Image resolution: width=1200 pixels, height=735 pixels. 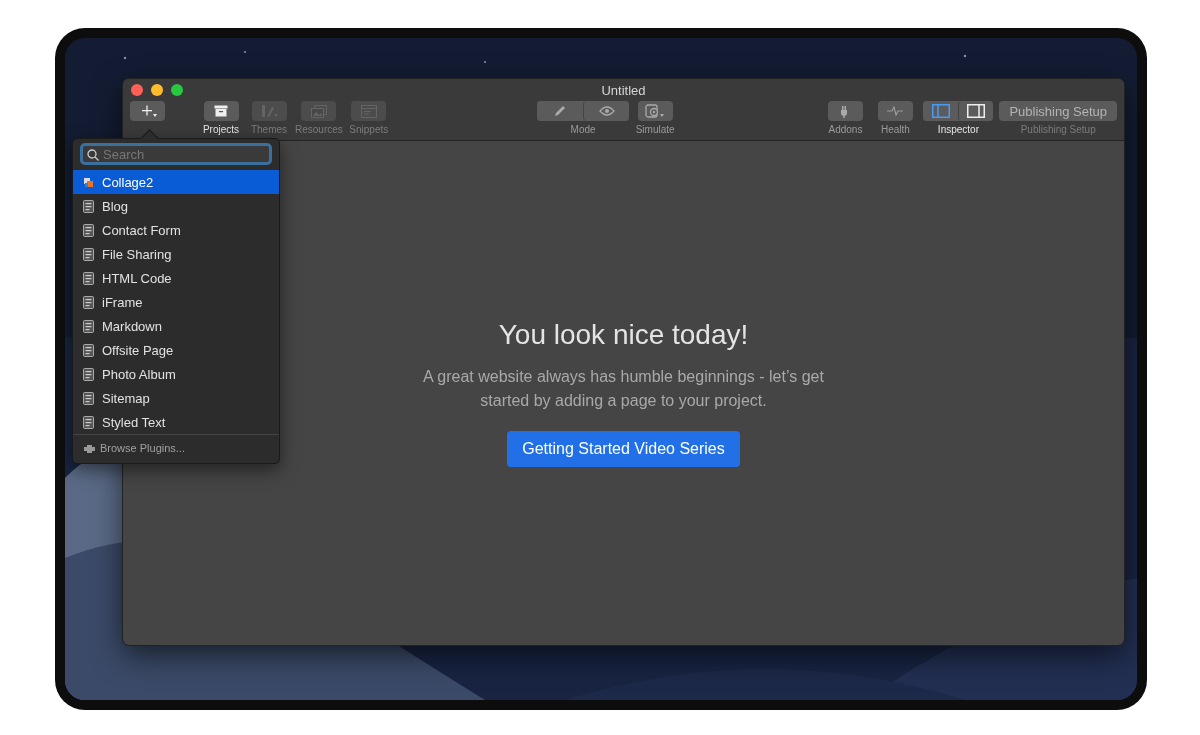 I want to click on brush-icon, so click(x=269, y=111).